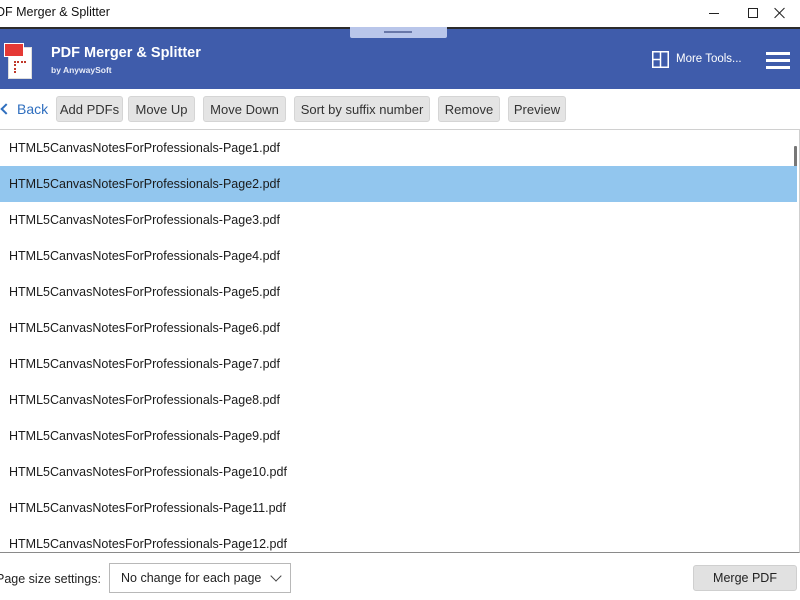 The width and height of the screenshot is (800, 600). What do you see at coordinates (55, 12) in the screenshot?
I see `window-title: DF Merger & Splitter` at bounding box center [55, 12].